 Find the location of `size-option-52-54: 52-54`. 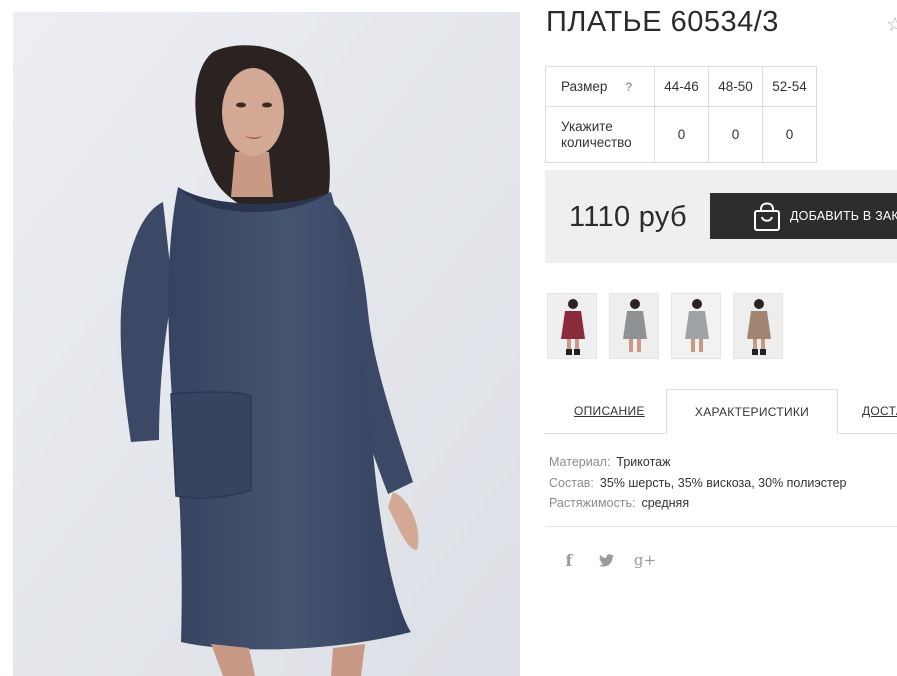

size-option-52-54: 52-54 is located at coordinates (789, 86).